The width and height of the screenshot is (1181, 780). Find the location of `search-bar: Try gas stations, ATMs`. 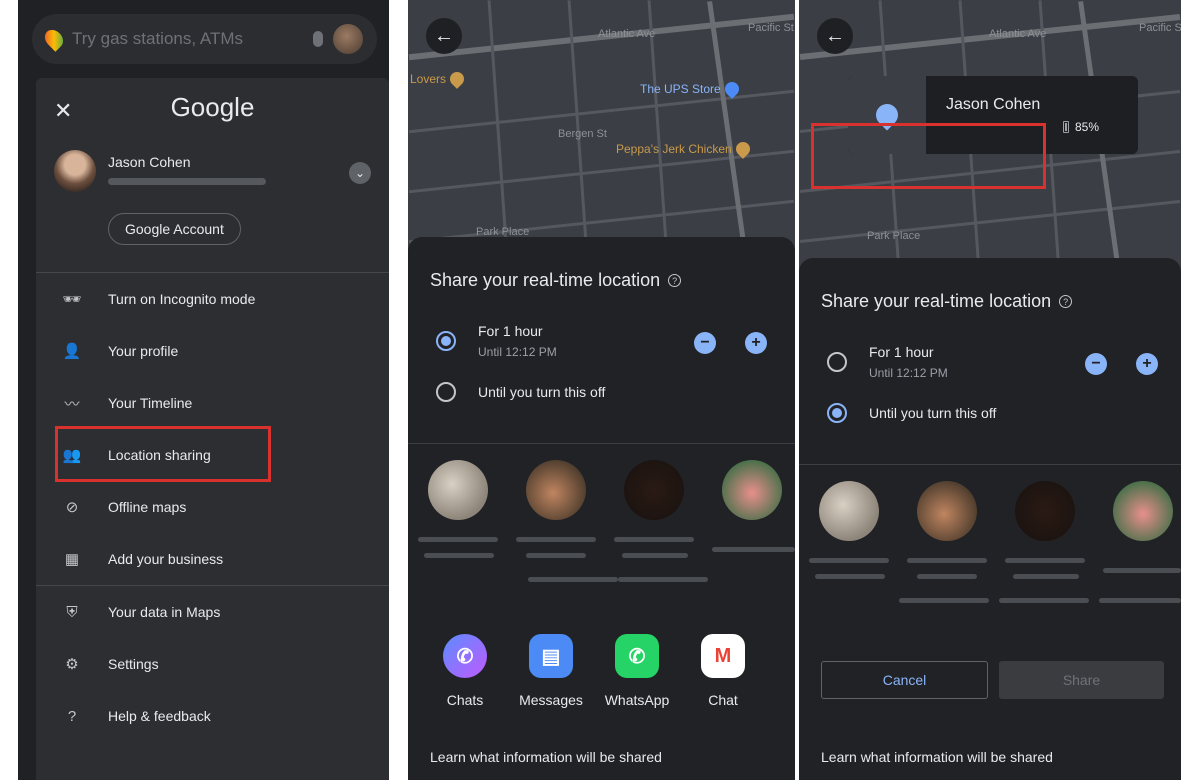

search-bar: Try gas stations, ATMs is located at coordinates (204, 39).